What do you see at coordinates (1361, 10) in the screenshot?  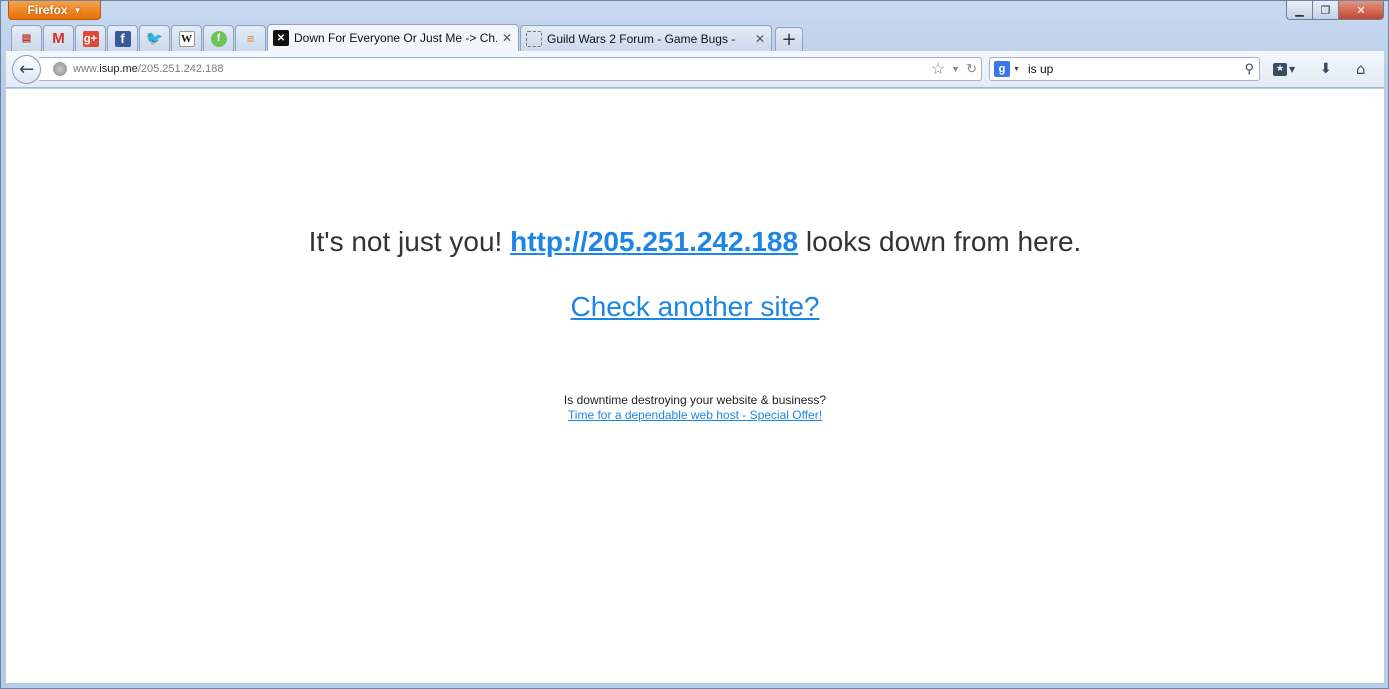 I see `close-window-button: ✕` at bounding box center [1361, 10].